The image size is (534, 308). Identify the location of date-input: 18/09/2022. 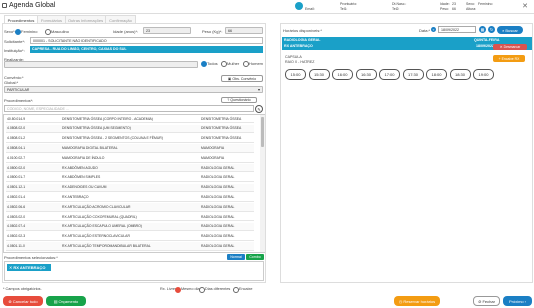
(457, 29).